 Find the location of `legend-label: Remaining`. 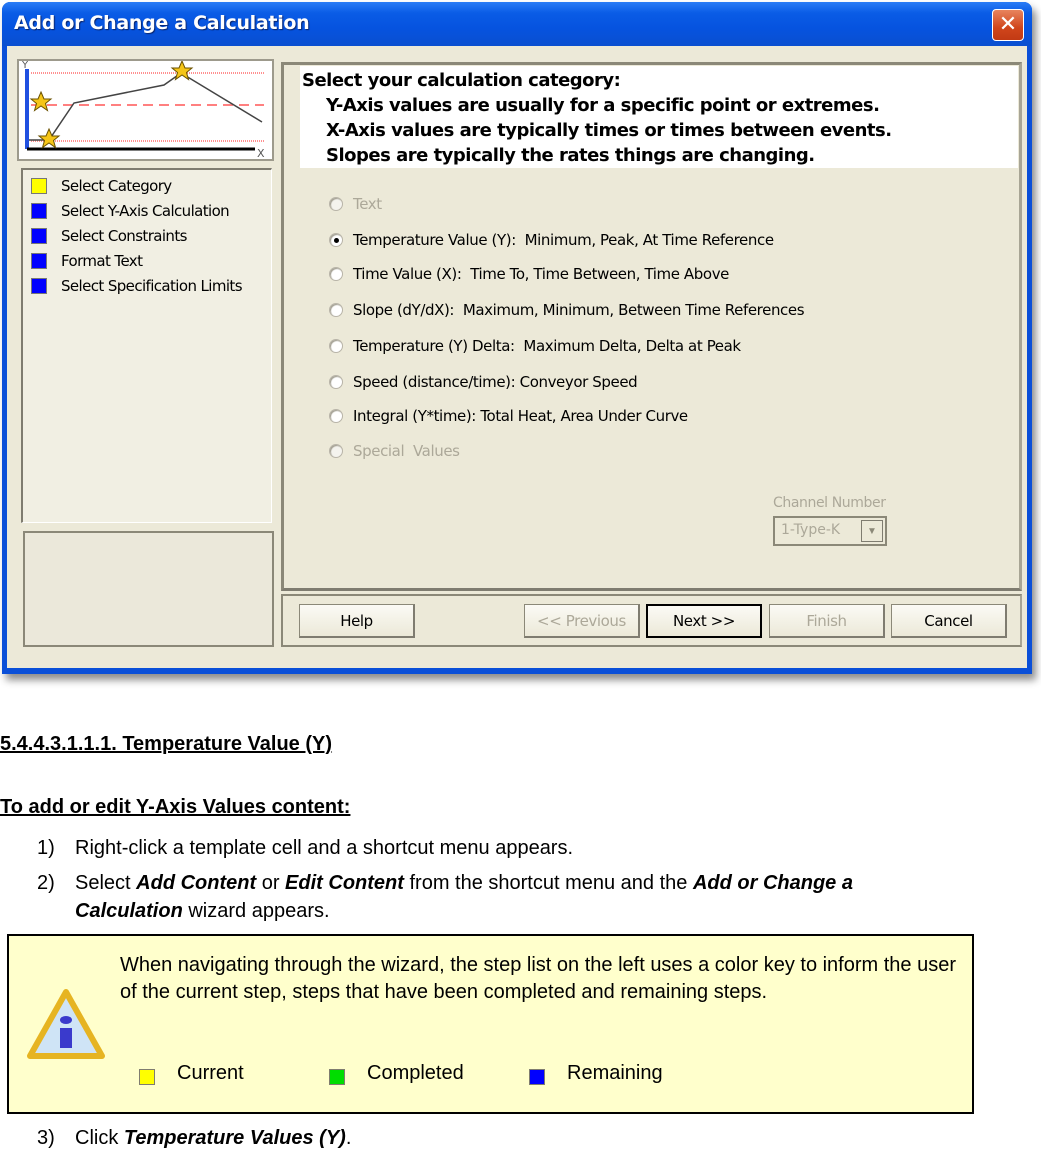

legend-label: Remaining is located at coordinates (615, 1073).